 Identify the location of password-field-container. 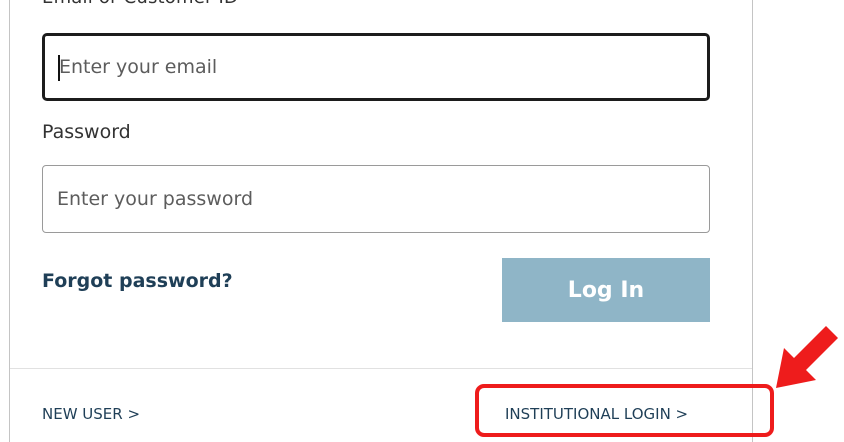
(376, 199).